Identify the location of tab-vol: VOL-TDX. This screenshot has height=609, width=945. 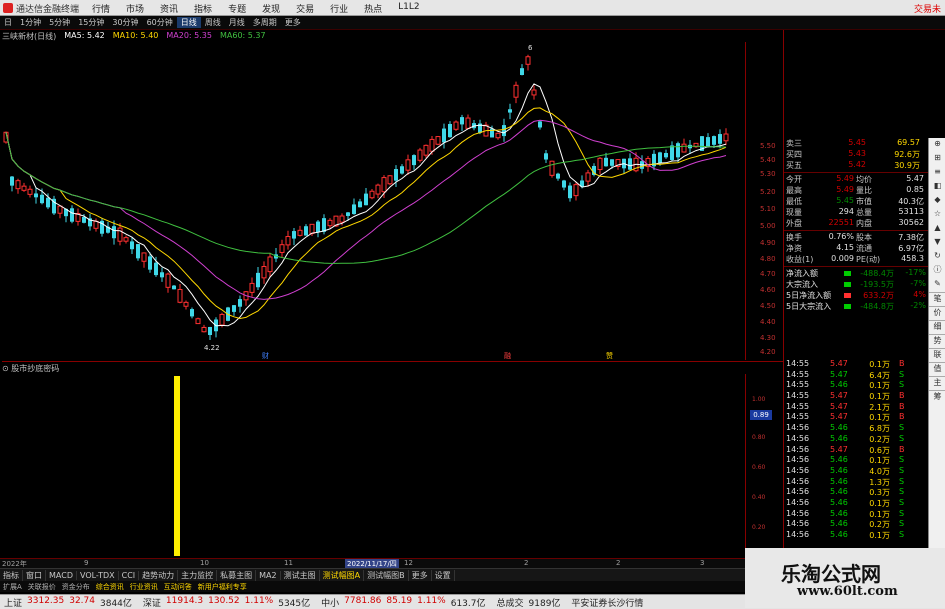
(98, 575).